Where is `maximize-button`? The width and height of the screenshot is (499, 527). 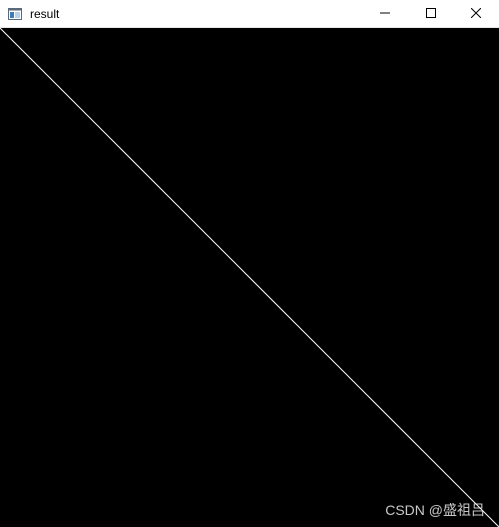
maximize-button is located at coordinates (431, 14).